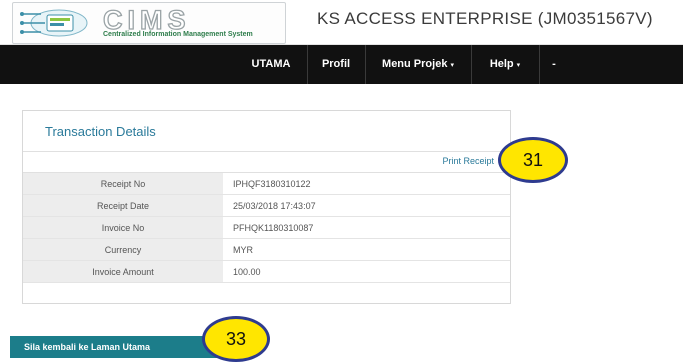 The height and width of the screenshot is (362, 683). Describe the element at coordinates (501, 64) in the screenshot. I see `nav-help-label: Help` at that location.